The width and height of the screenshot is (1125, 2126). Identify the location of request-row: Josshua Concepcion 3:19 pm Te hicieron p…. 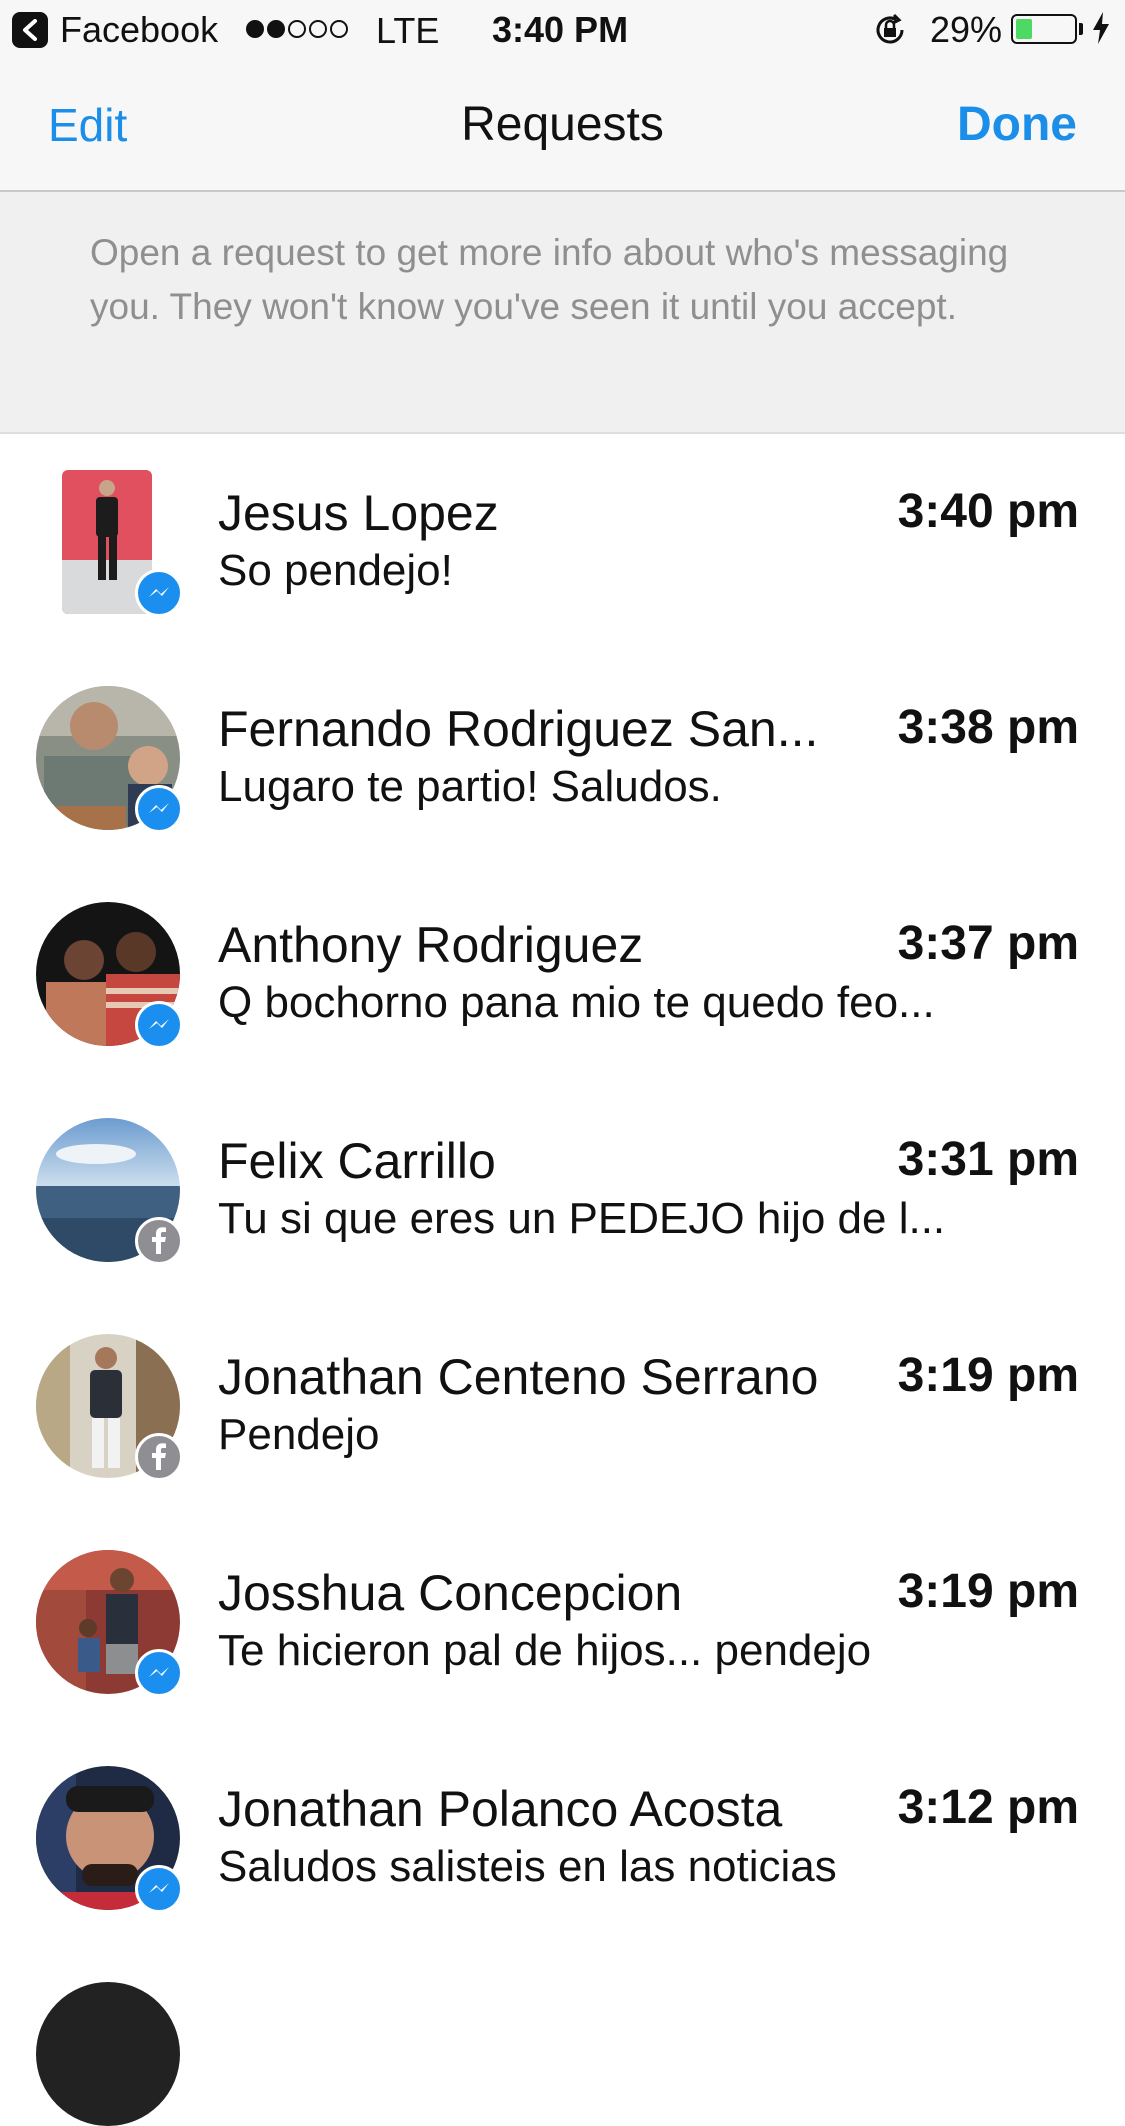
(562, 1622).